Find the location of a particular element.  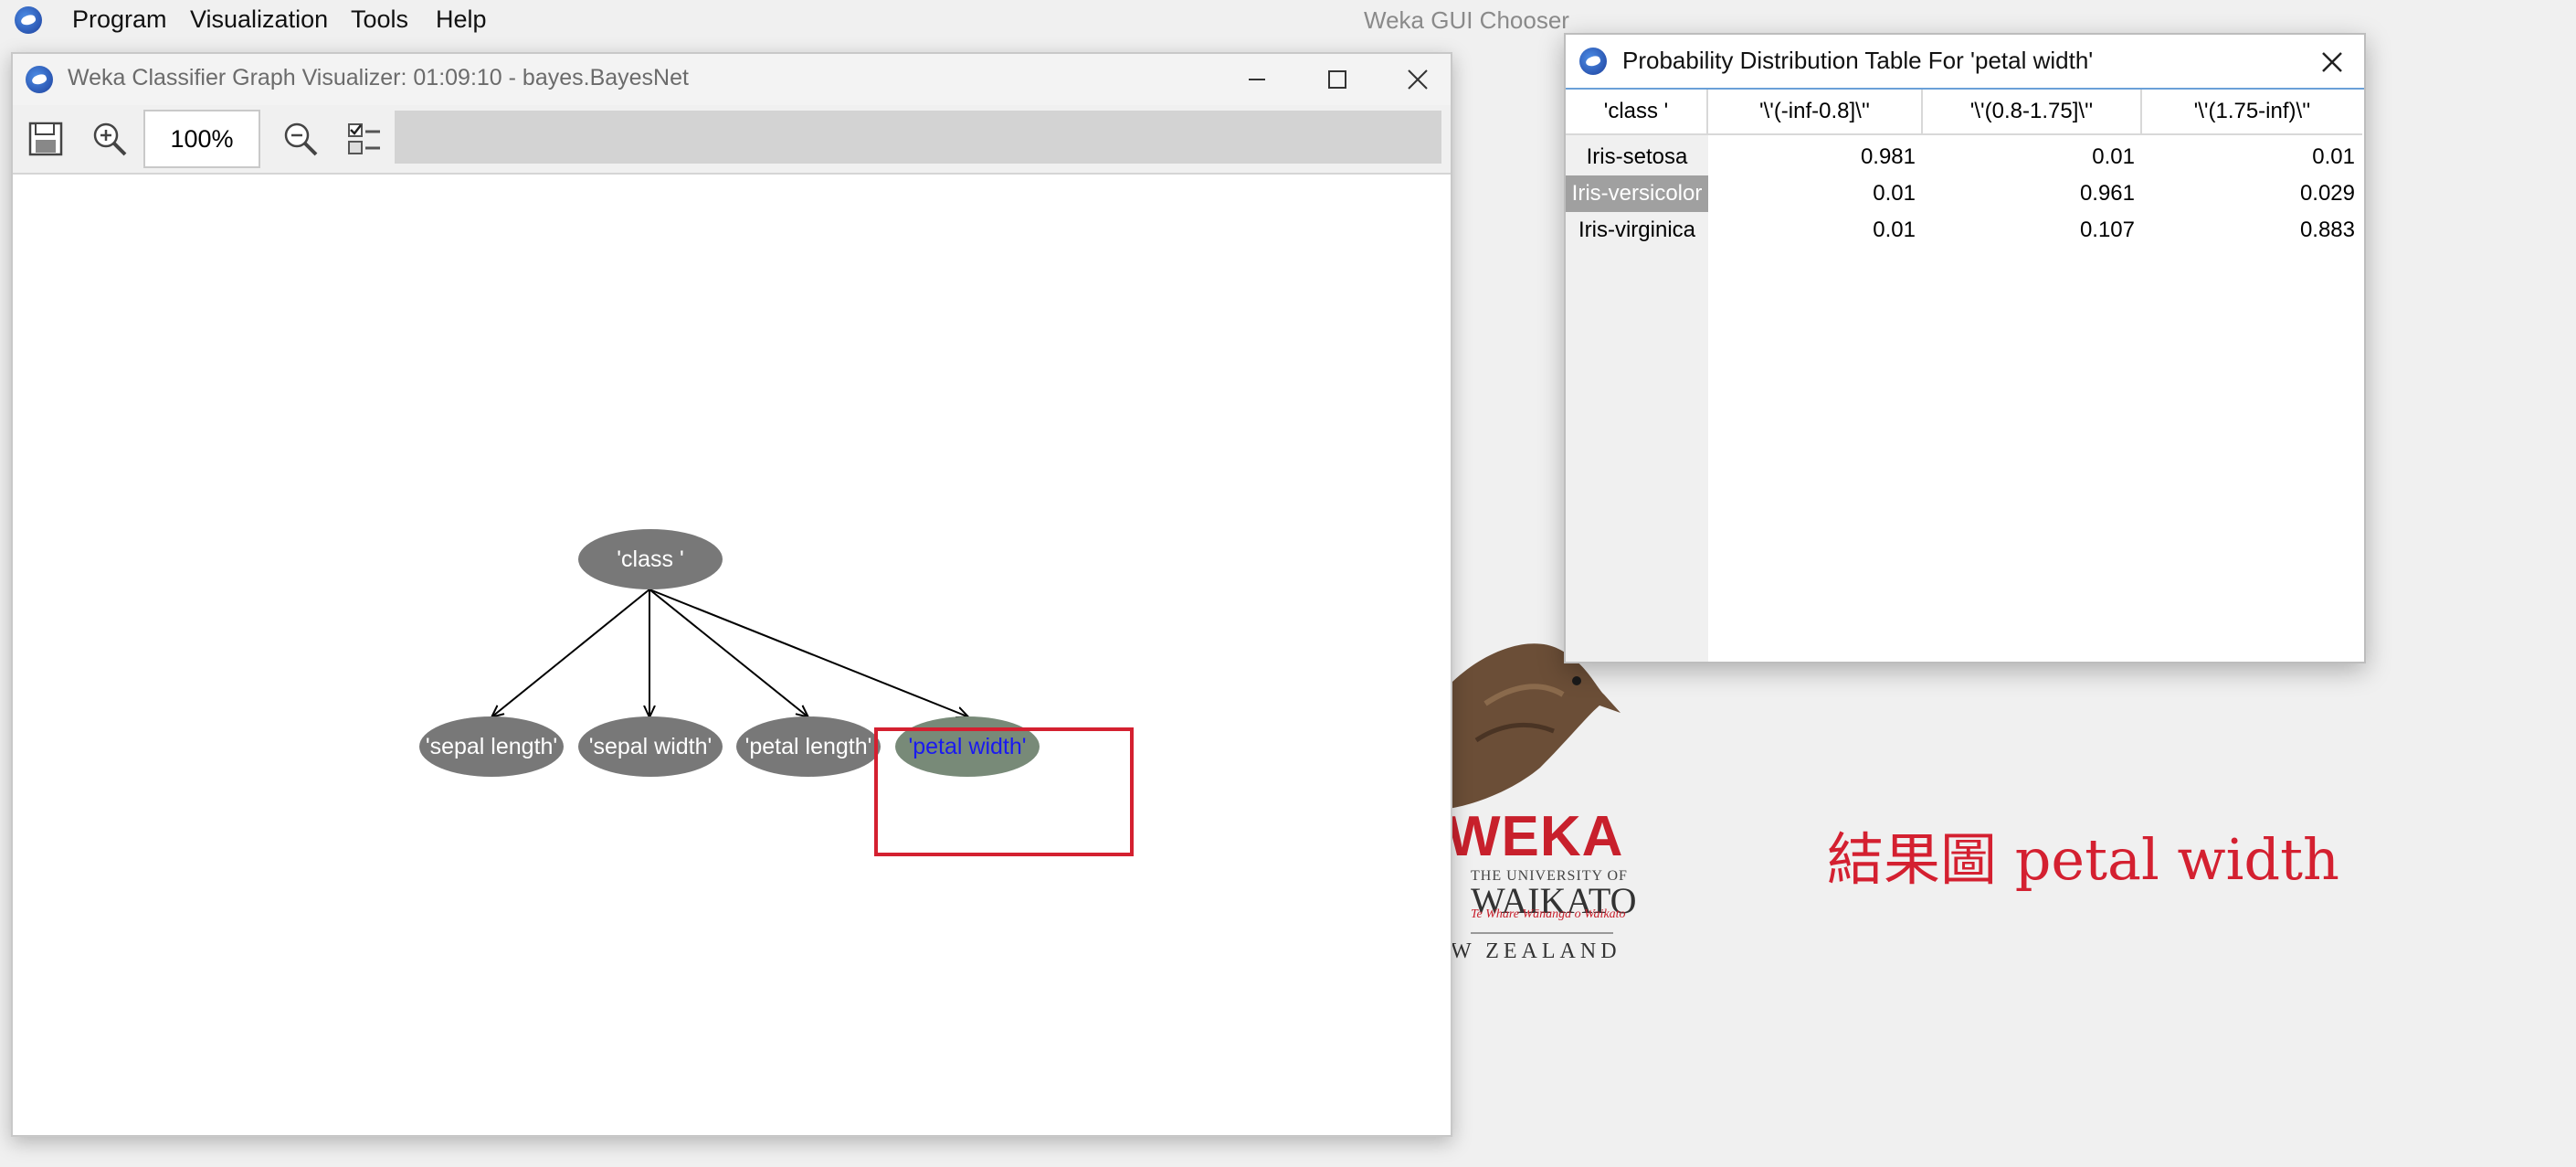

zoom-level-field: 100% is located at coordinates (201, 139).